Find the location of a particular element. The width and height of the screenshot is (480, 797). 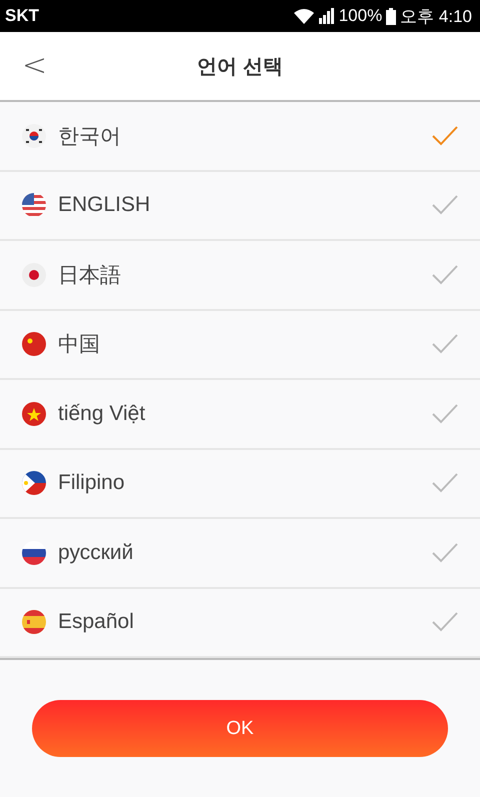

clock: 오후 4:10 is located at coordinates (436, 17).